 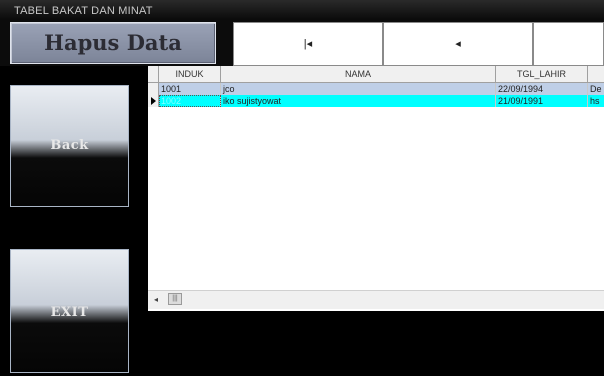 I want to click on prev-record-icon: ◂, so click(x=458, y=44).